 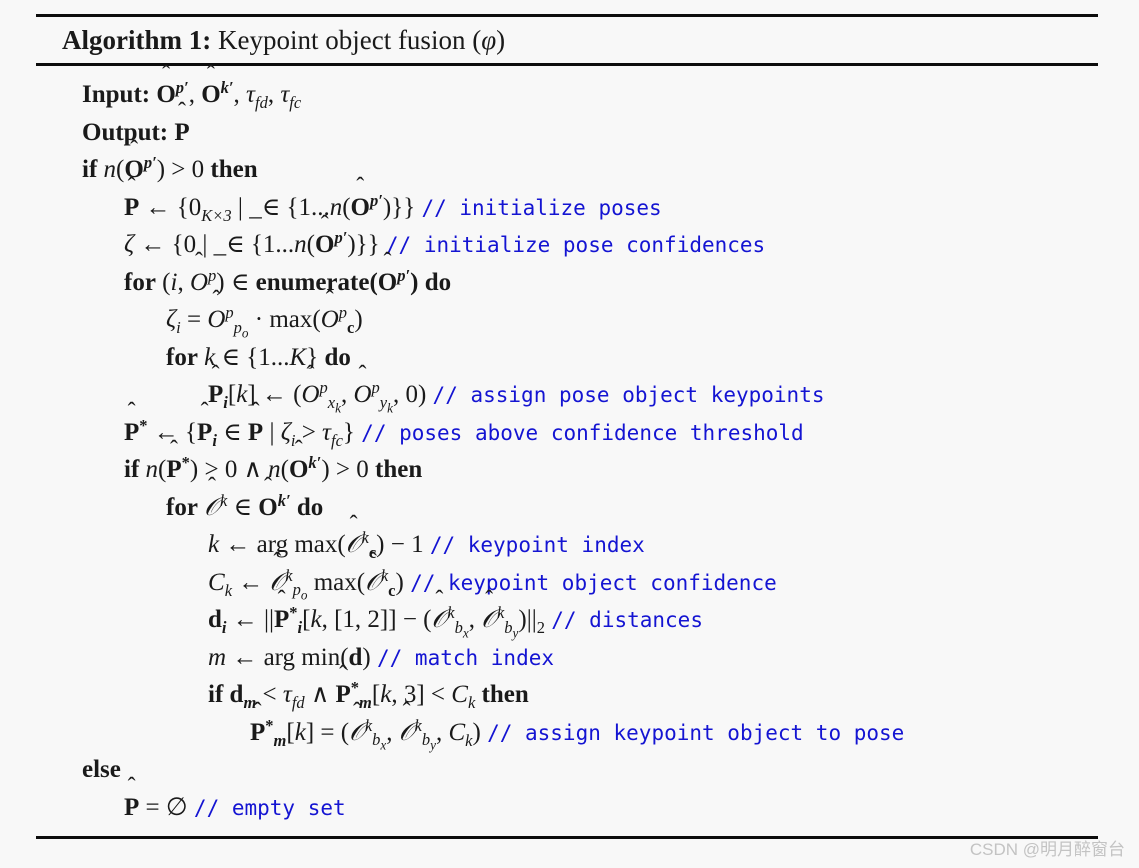 I want to click on line-zeta-assign: ζi = ̂Oppo · max(̂Opc), so click(x=264, y=321).